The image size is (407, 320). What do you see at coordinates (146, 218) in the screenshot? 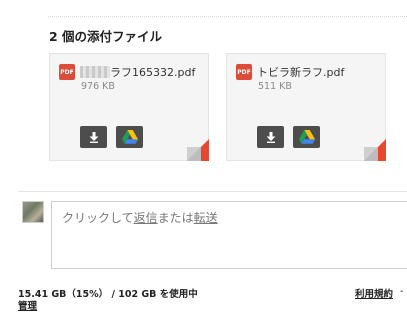
I see `reply-link: 返信` at bounding box center [146, 218].